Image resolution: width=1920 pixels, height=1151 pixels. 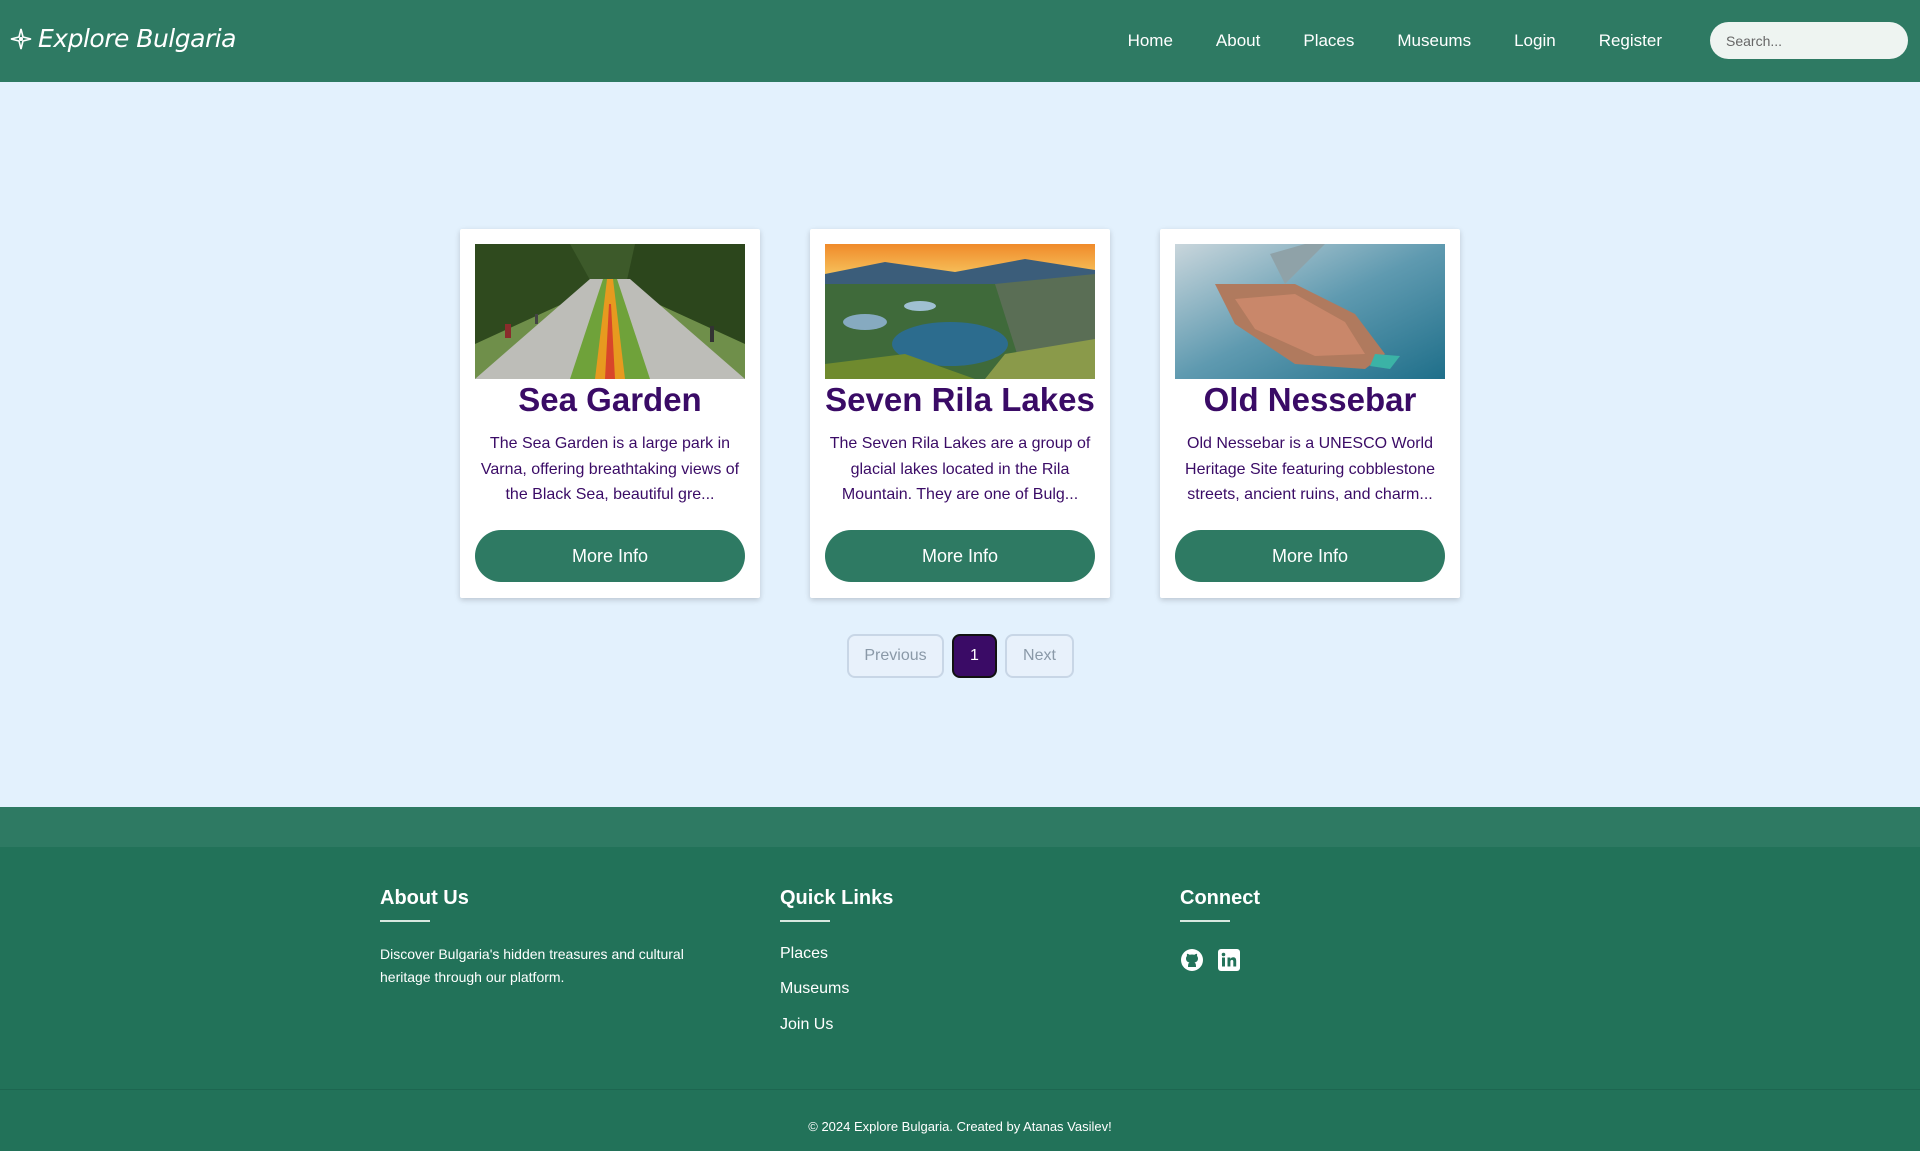 What do you see at coordinates (1373, 41) in the screenshot?
I see `main-nav: Home About Places Museums Login Register` at bounding box center [1373, 41].